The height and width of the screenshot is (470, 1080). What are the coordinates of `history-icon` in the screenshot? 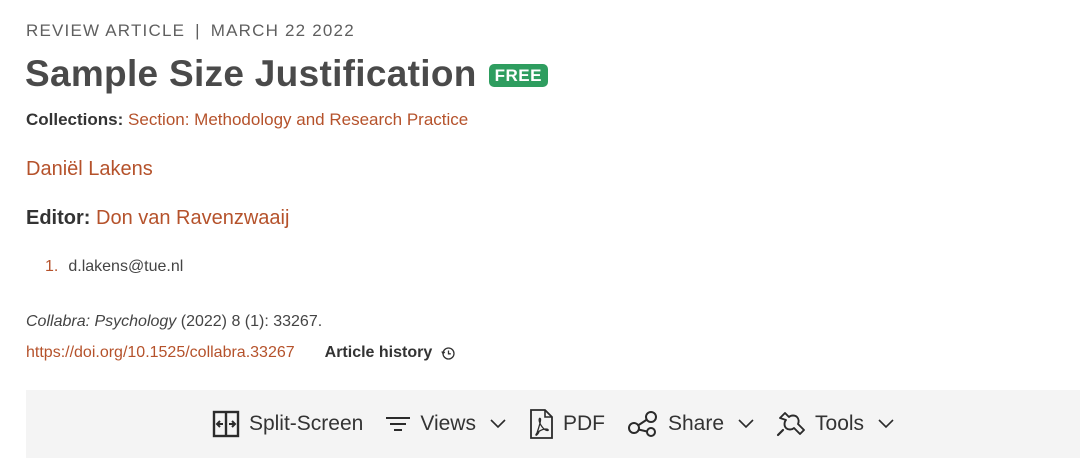 It's located at (448, 353).